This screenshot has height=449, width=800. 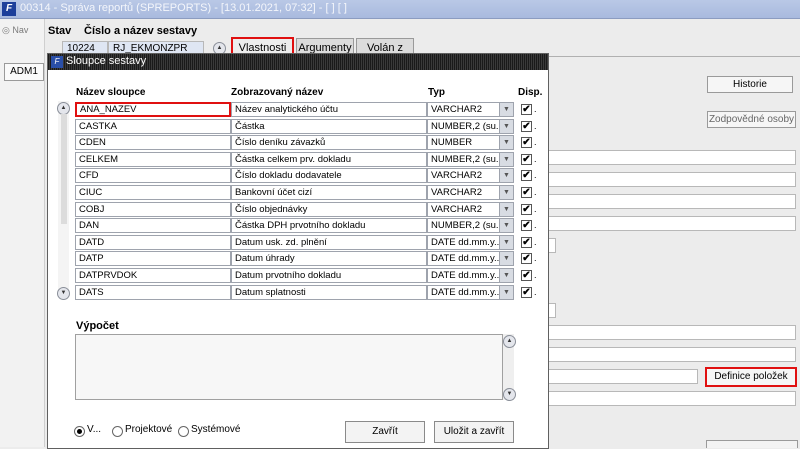 I want to click on dialog-title: Sloupce sestavy, so click(x=106, y=61).